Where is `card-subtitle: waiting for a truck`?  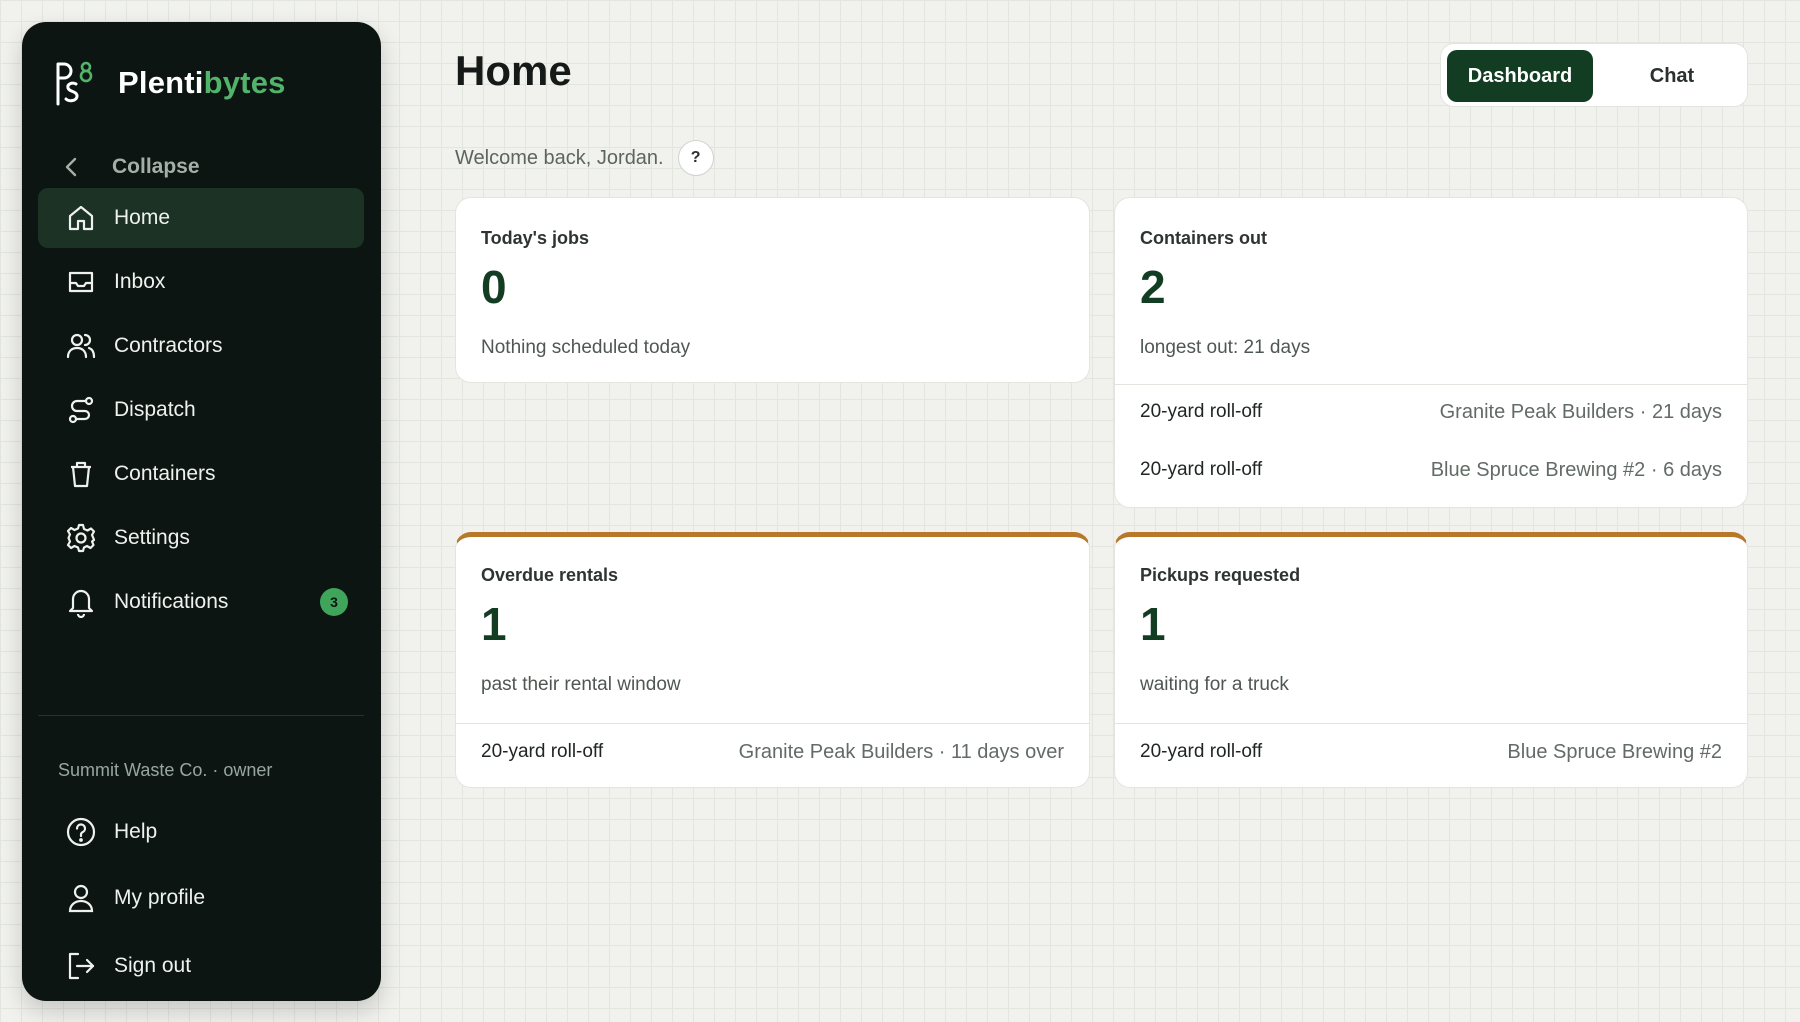 card-subtitle: waiting for a truck is located at coordinates (1214, 684).